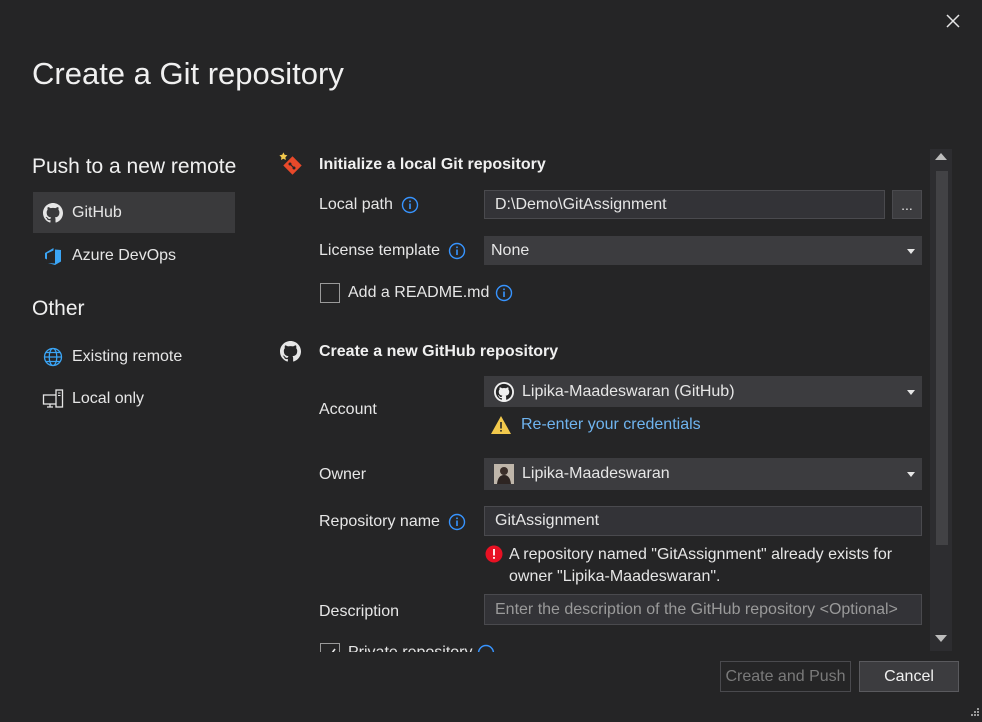  I want to click on local-computer-icon, so click(53, 399).